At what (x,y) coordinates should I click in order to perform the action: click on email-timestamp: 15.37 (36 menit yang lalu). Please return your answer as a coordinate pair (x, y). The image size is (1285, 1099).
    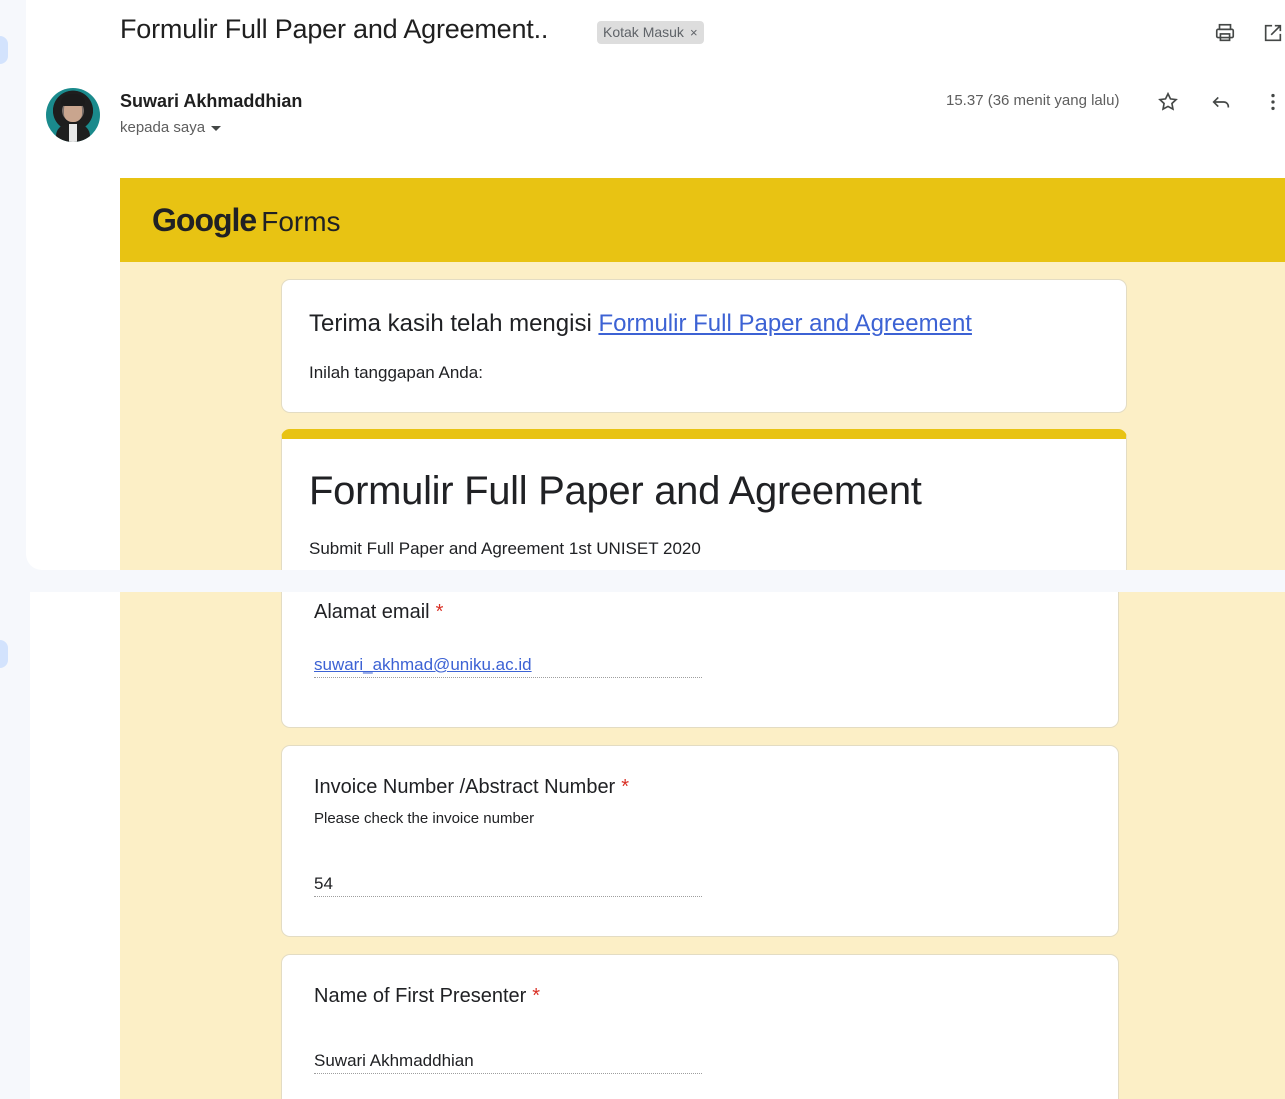
    Looking at the image, I should click on (1033, 100).